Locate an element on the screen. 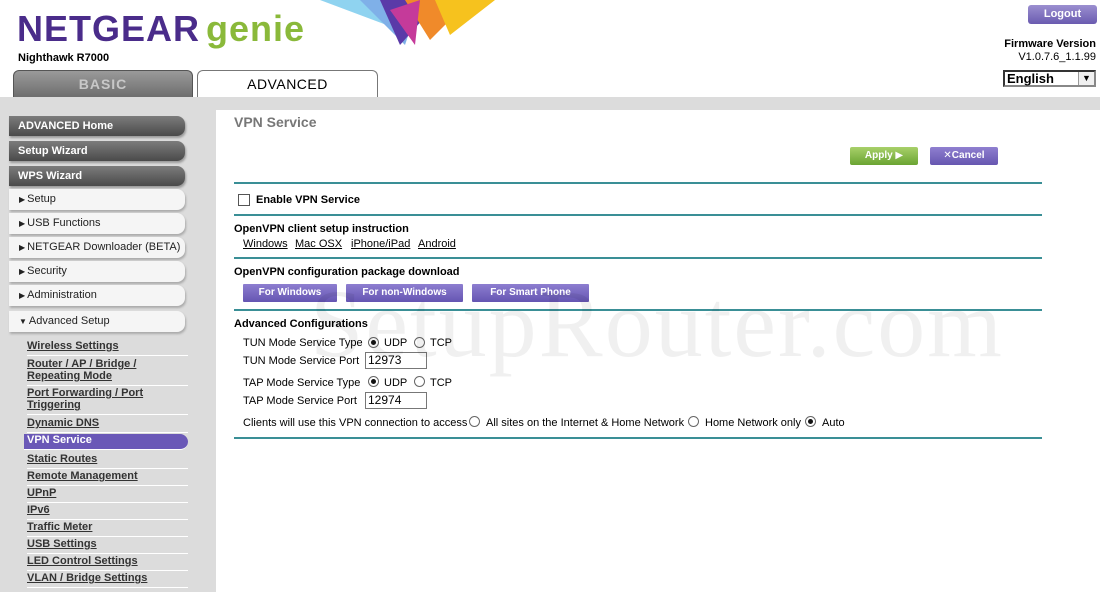 The image size is (1100, 592). sidebar-section-netgear-downloader: ▶ NETGEAR Downloader (BETA) is located at coordinates (97, 247).